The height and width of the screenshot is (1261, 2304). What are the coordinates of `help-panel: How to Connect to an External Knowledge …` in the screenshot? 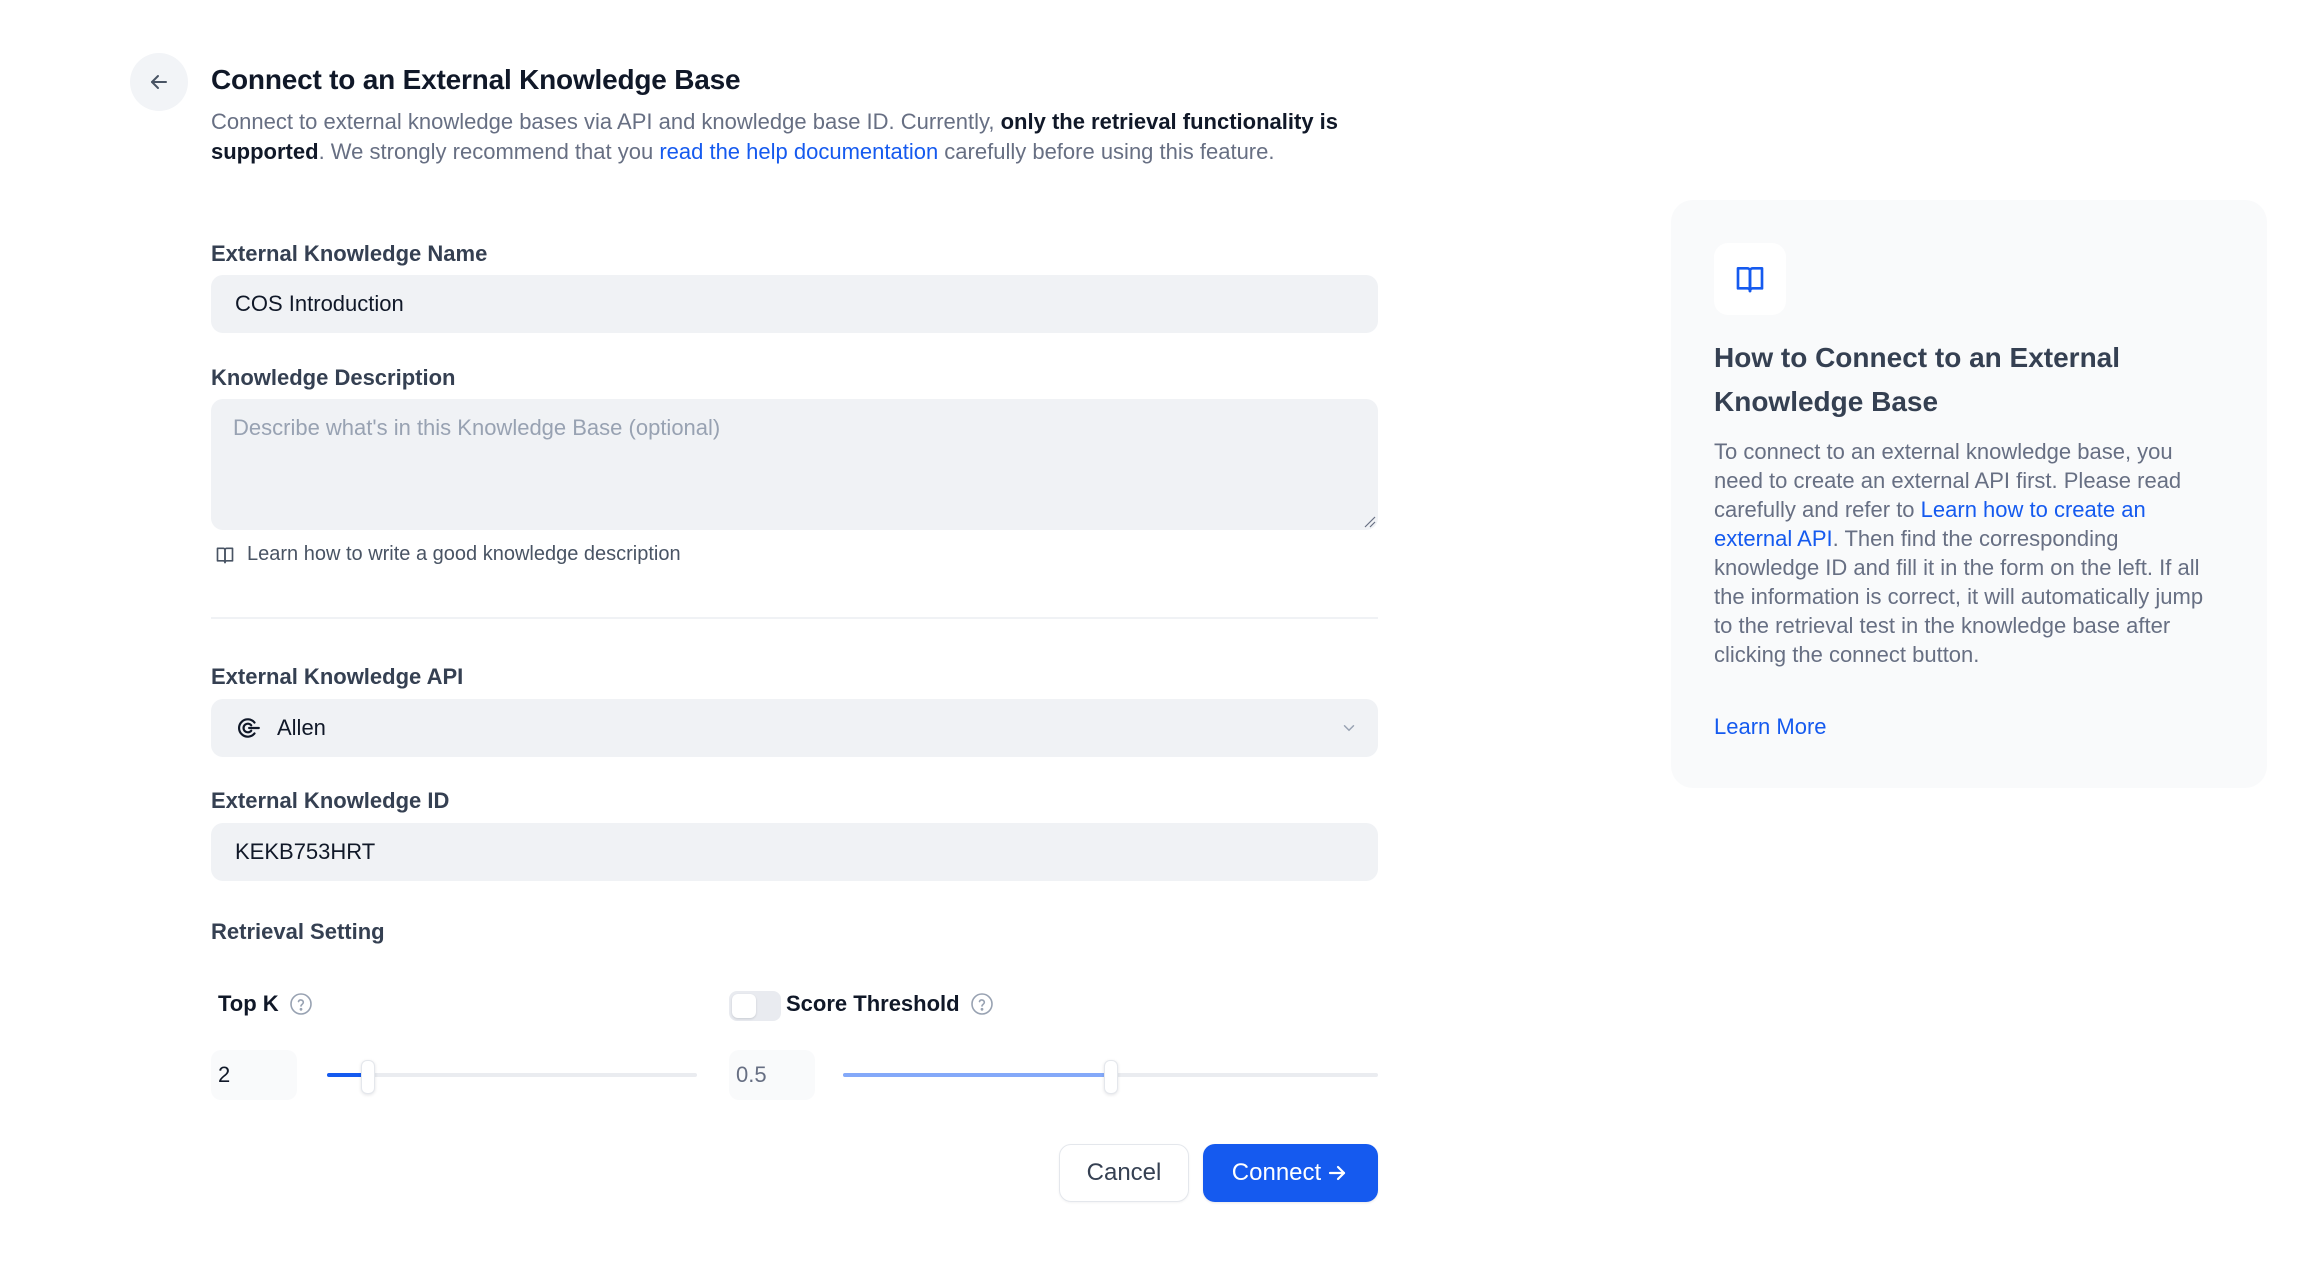 It's located at (1969, 494).